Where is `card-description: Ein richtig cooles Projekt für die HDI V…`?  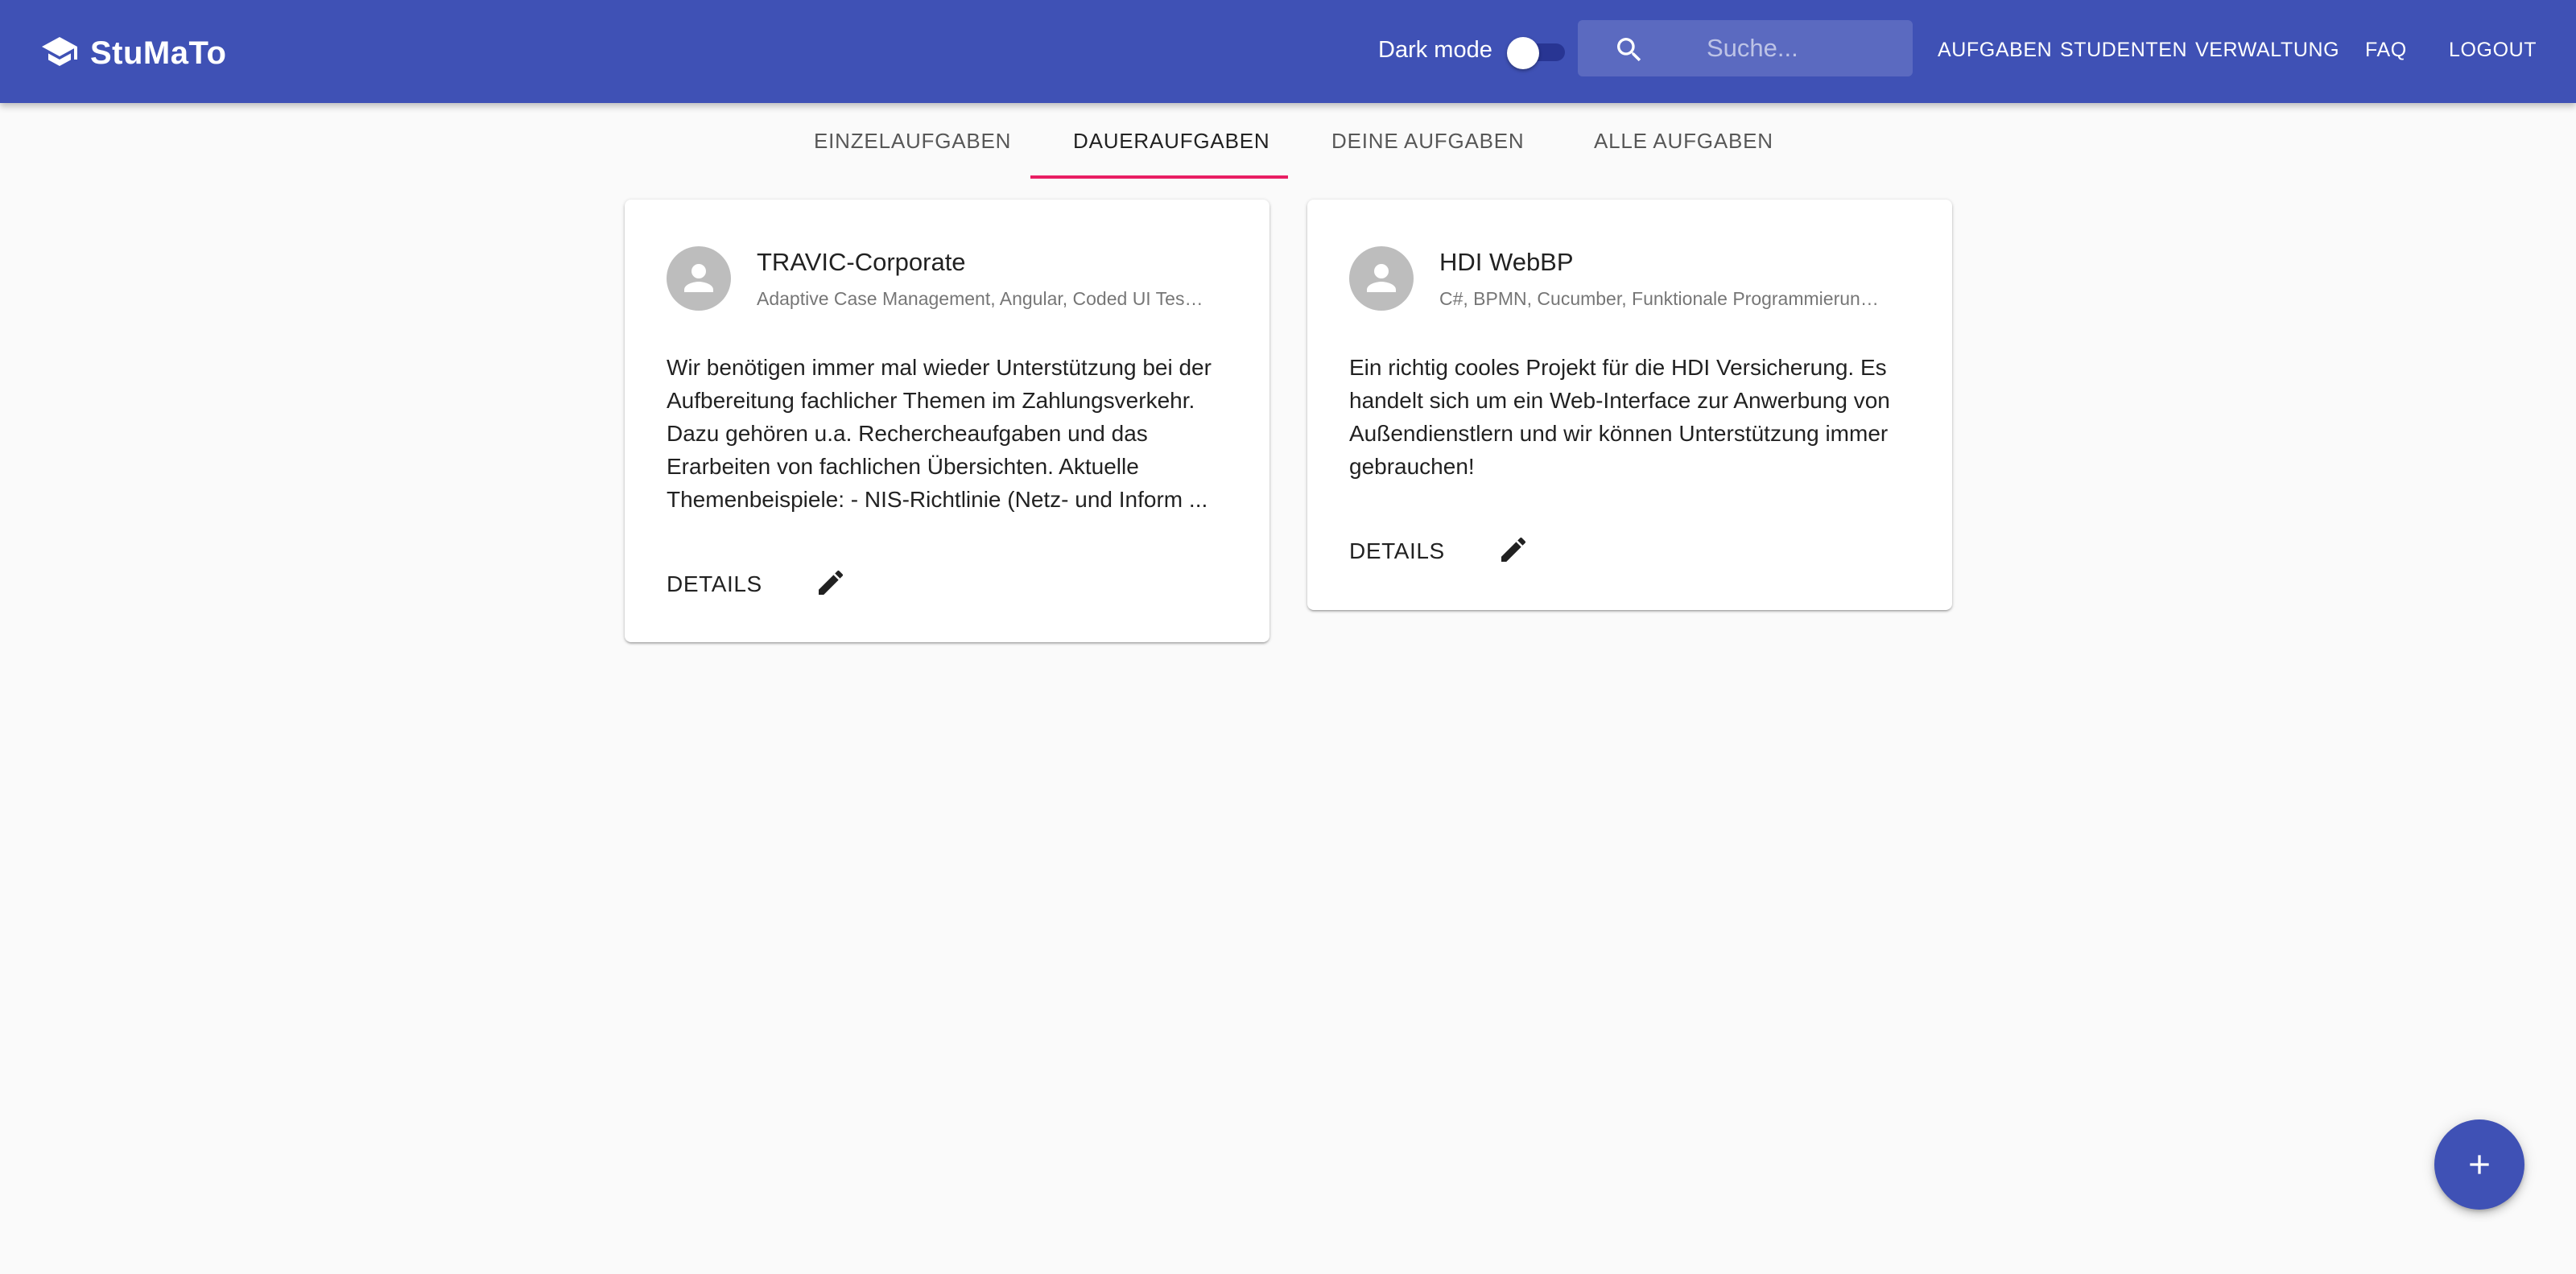 card-description: Ein richtig cooles Projekt für die HDI V… is located at coordinates (1619, 417).